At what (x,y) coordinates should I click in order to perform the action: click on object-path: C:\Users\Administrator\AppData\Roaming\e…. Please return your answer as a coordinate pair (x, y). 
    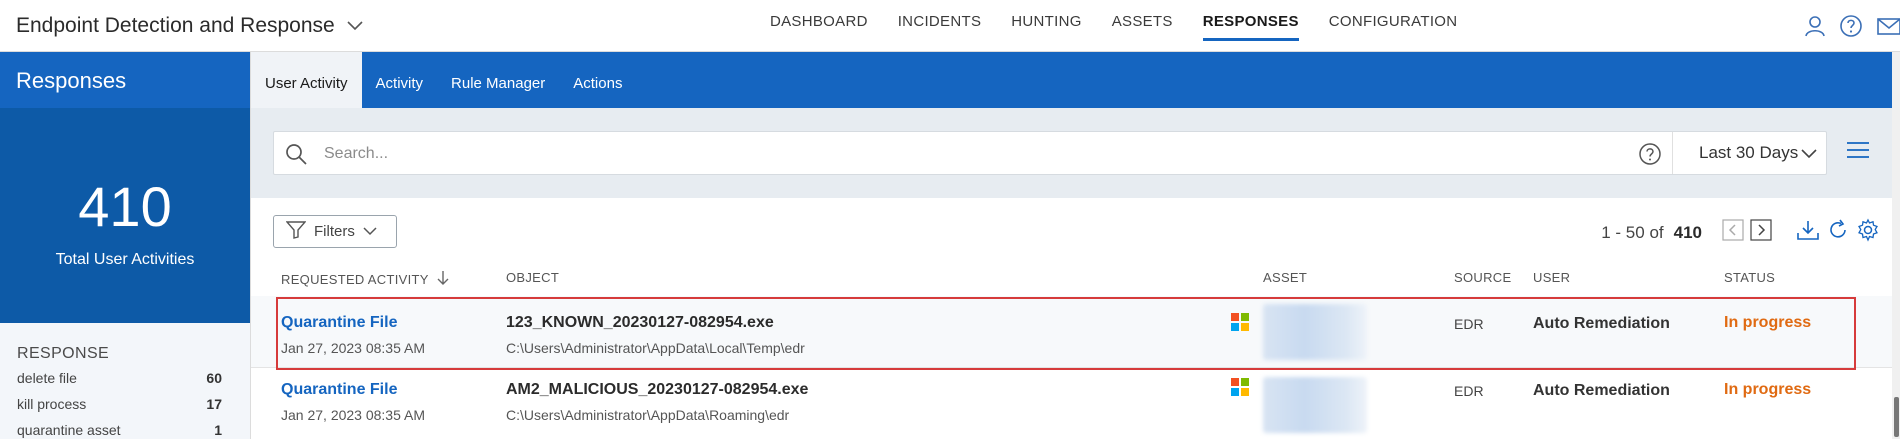
    Looking at the image, I should click on (648, 415).